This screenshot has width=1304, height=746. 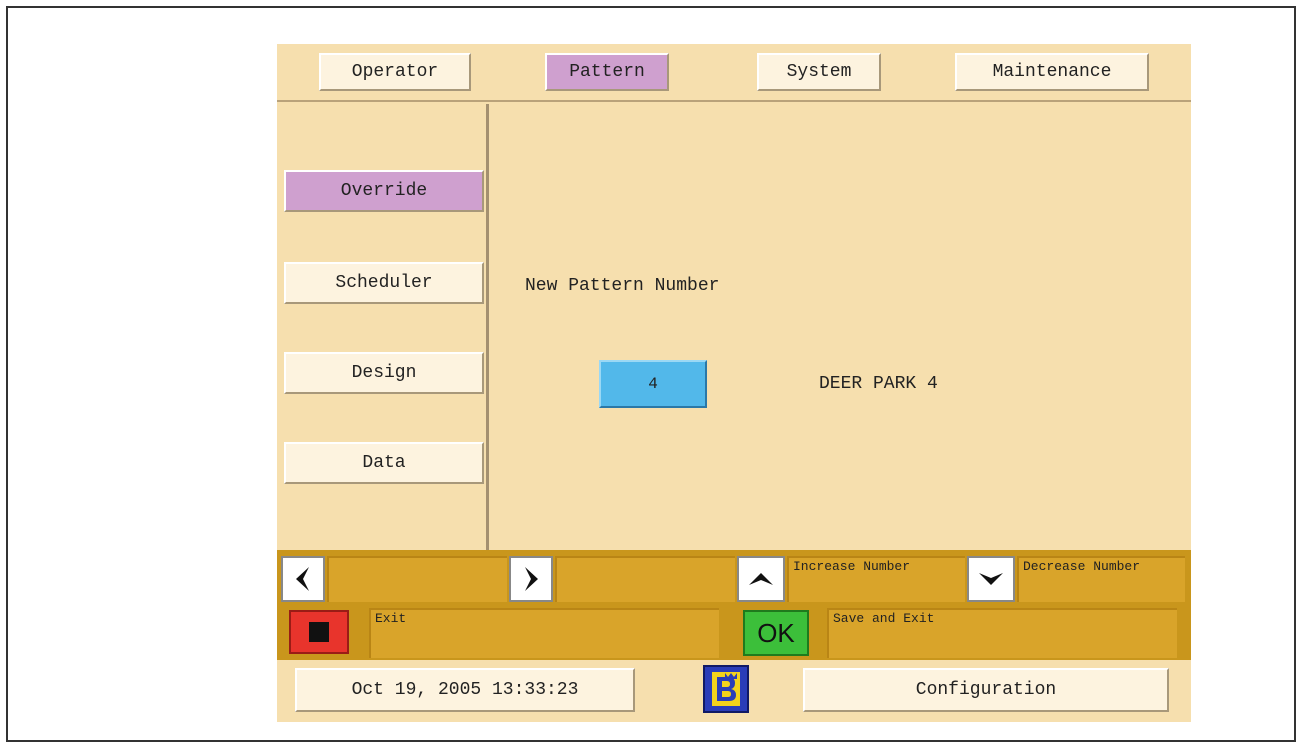 I want to click on save-and-exit-label: Save and Exit, so click(x=1002, y=633).